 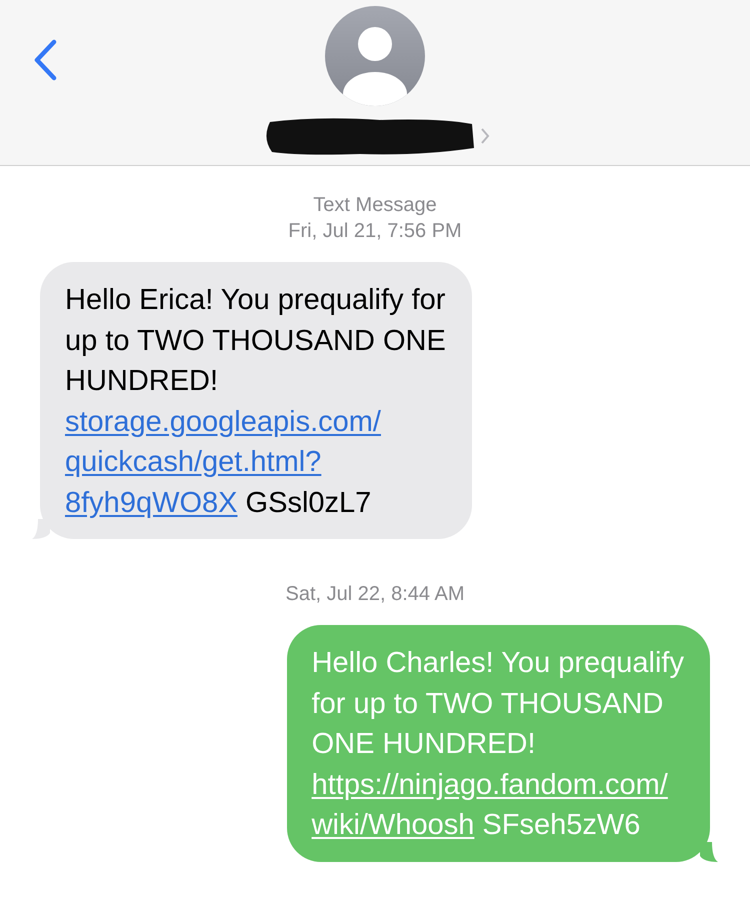 I want to click on back-chevron-icon, so click(x=45, y=60).